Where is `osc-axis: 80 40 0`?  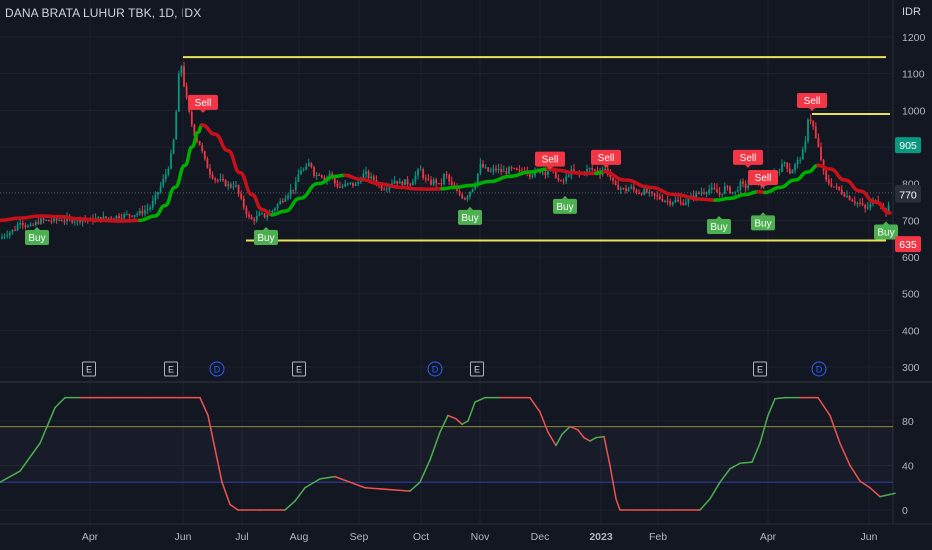 osc-axis: 80 40 0 is located at coordinates (908, 466).